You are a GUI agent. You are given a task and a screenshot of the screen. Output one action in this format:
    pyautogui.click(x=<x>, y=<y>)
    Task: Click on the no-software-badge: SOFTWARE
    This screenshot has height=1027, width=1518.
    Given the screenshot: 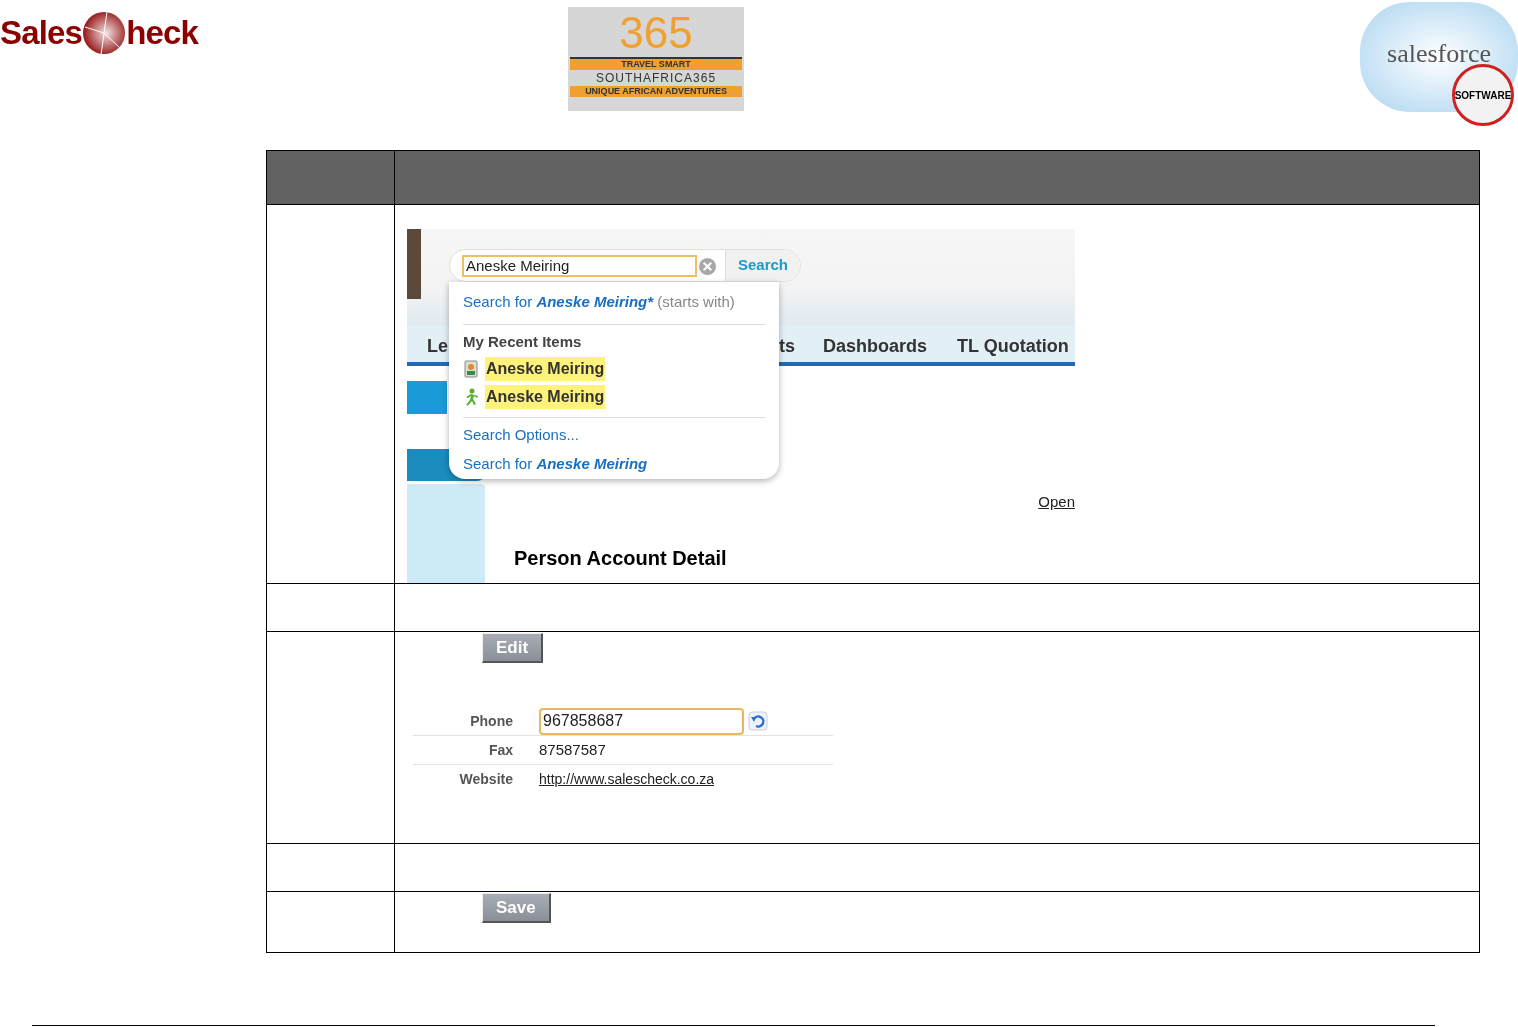 What is the action you would take?
    pyautogui.click(x=1483, y=95)
    